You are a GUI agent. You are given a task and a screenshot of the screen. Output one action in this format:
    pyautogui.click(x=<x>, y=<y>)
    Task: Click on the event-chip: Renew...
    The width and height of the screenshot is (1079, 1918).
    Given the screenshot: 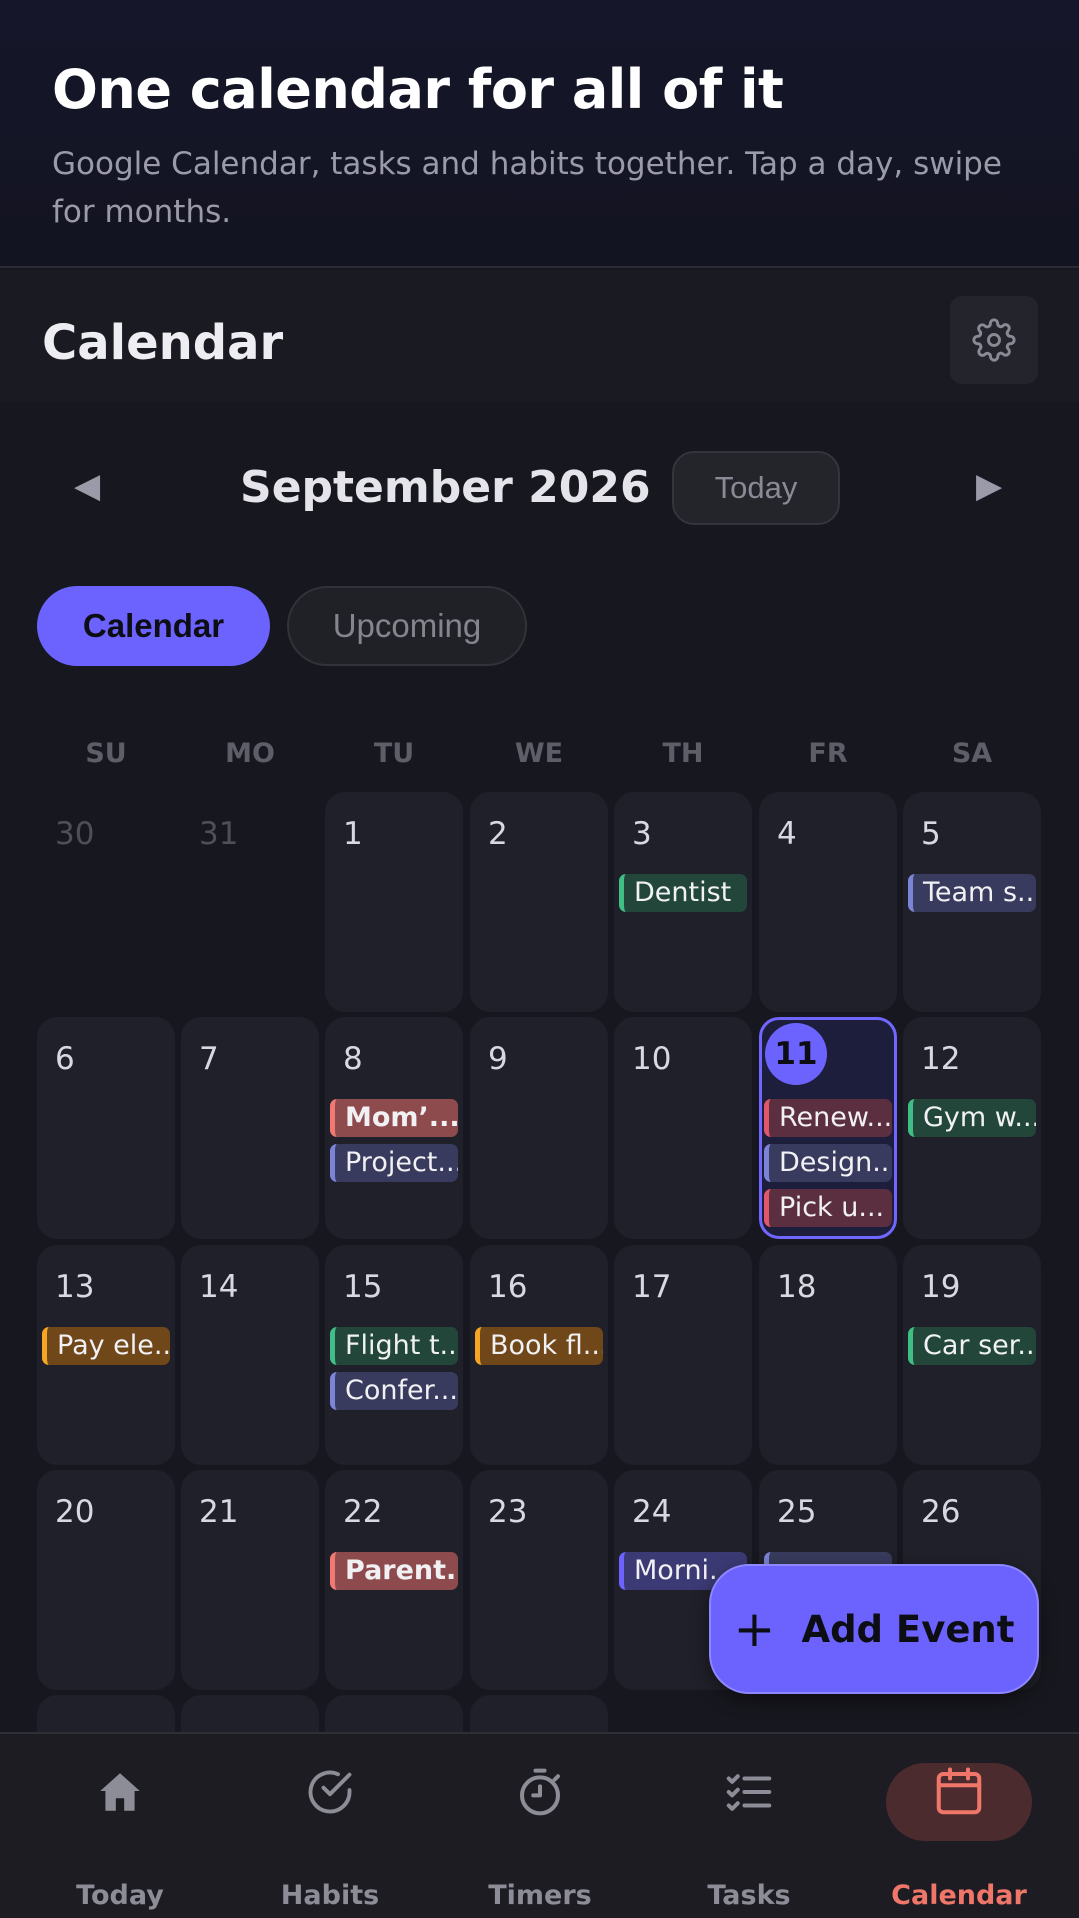 What is the action you would take?
    pyautogui.click(x=828, y=1118)
    